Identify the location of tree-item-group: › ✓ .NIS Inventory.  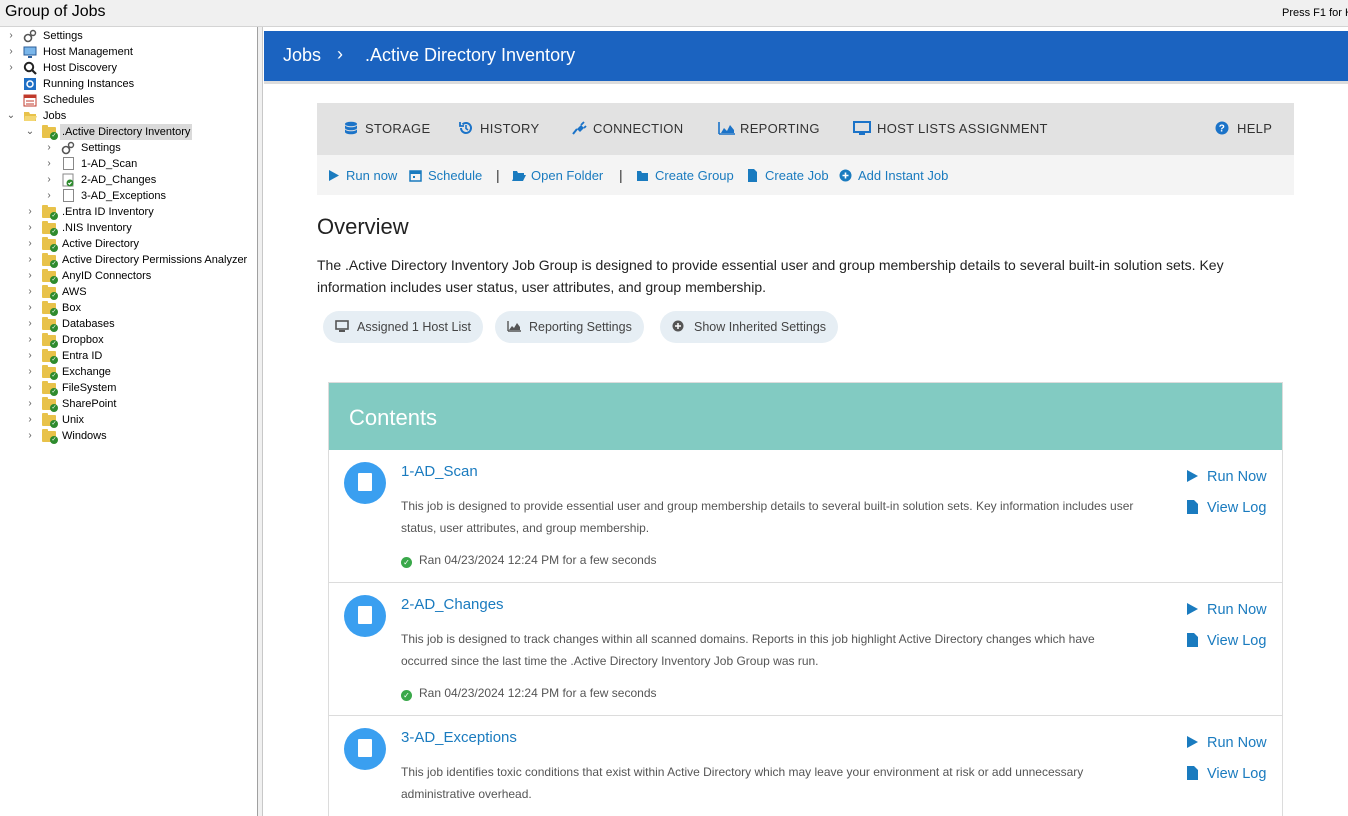
(128, 228).